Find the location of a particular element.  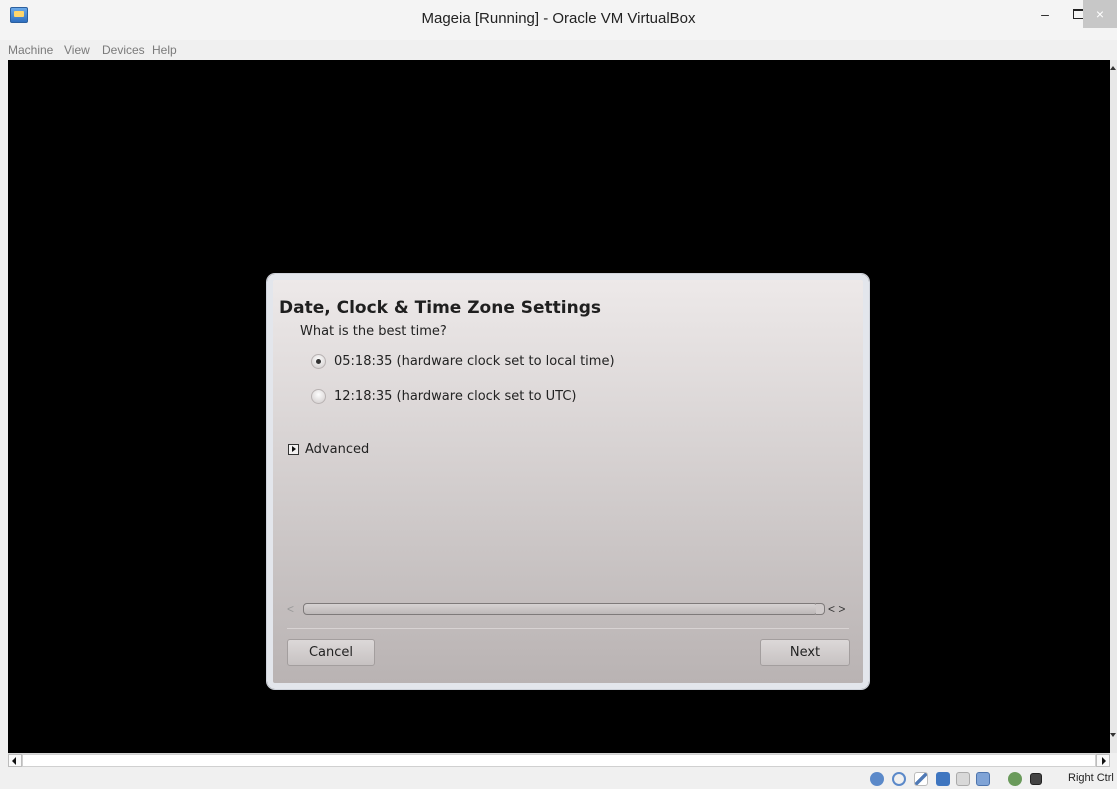

scroll-down-icon is located at coordinates (1113, 735).